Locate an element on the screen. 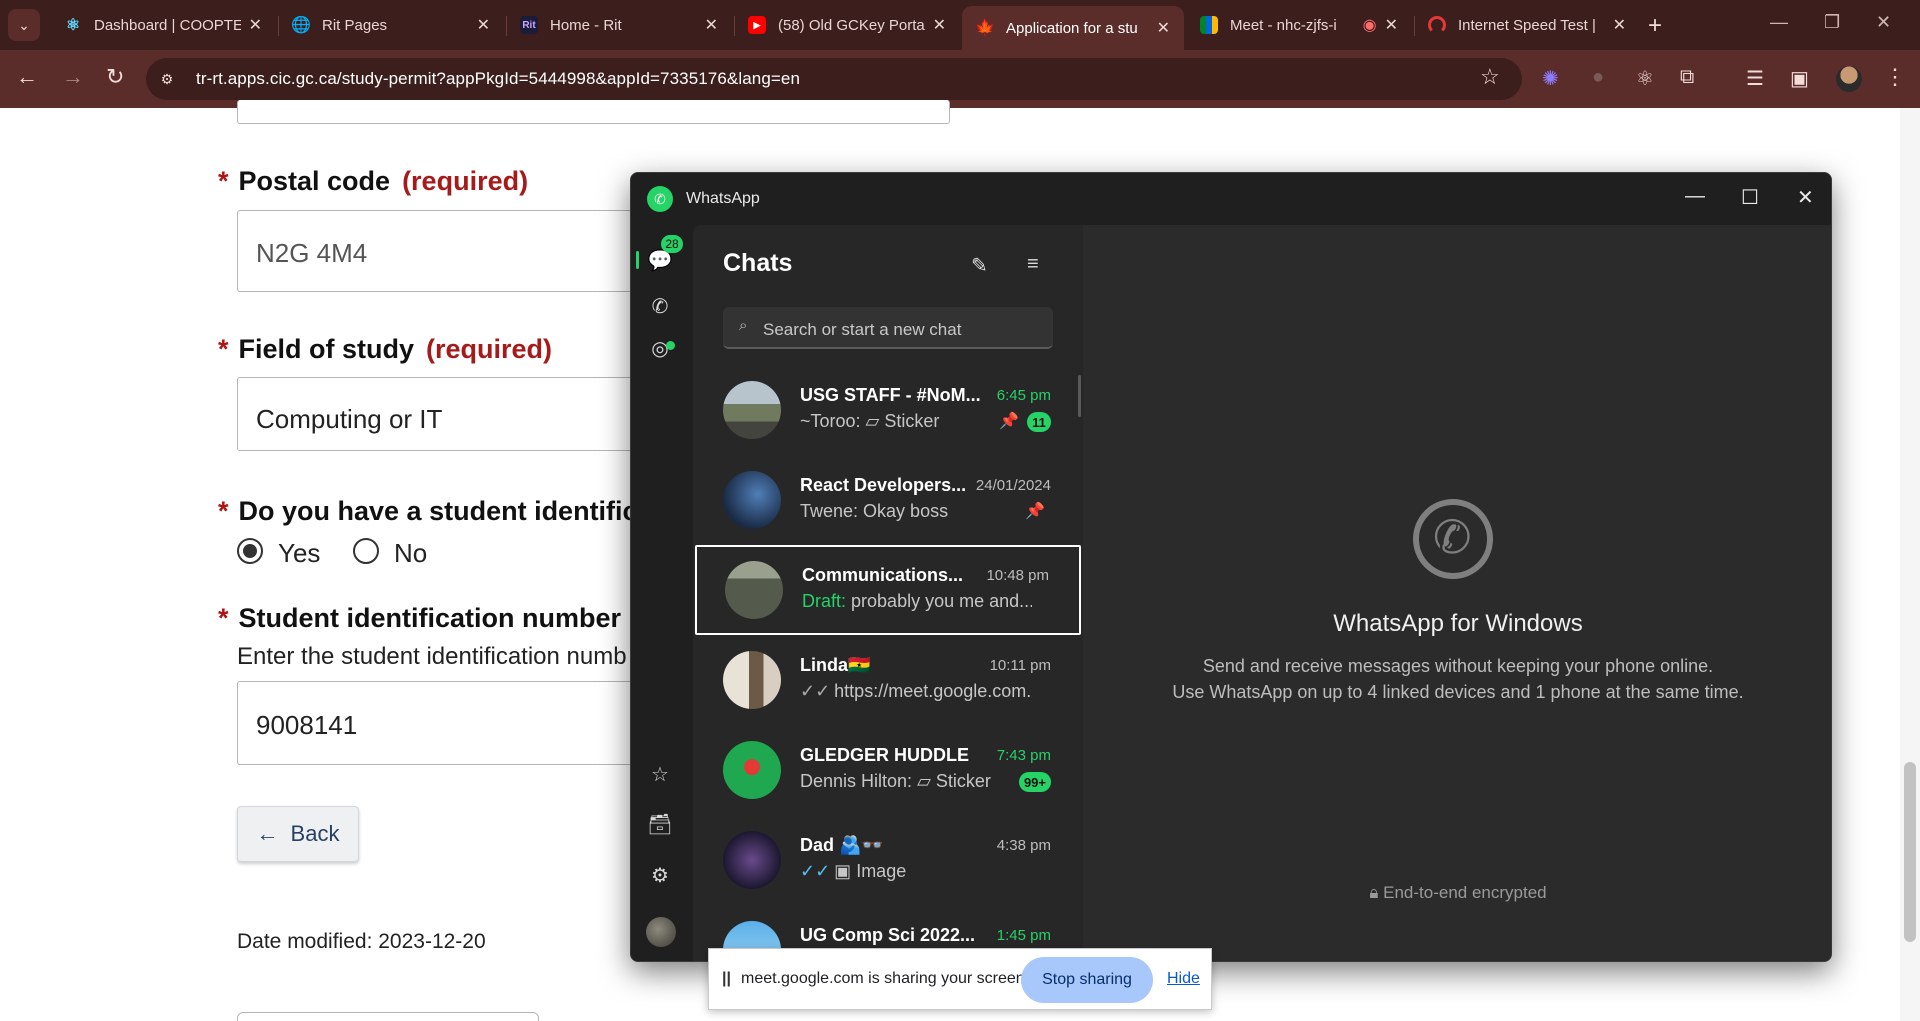 Image resolution: width=1920 pixels, height=1021 pixels. radio-yes-label: Yes is located at coordinates (299, 553).